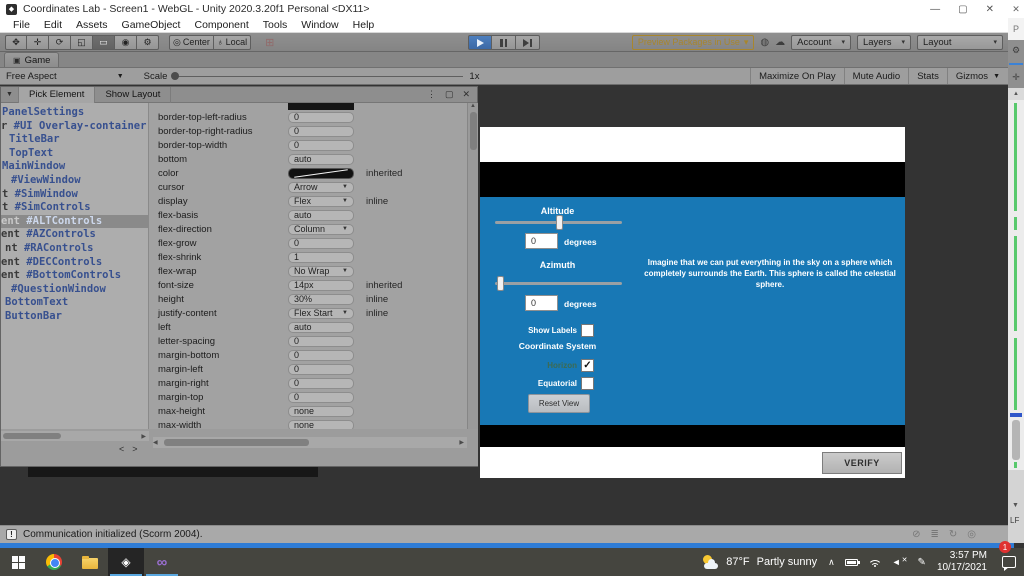 This screenshot has height=576, width=1024. Describe the element at coordinates (269, 42) in the screenshot. I see `grid-snap-icon: ⊞` at that location.